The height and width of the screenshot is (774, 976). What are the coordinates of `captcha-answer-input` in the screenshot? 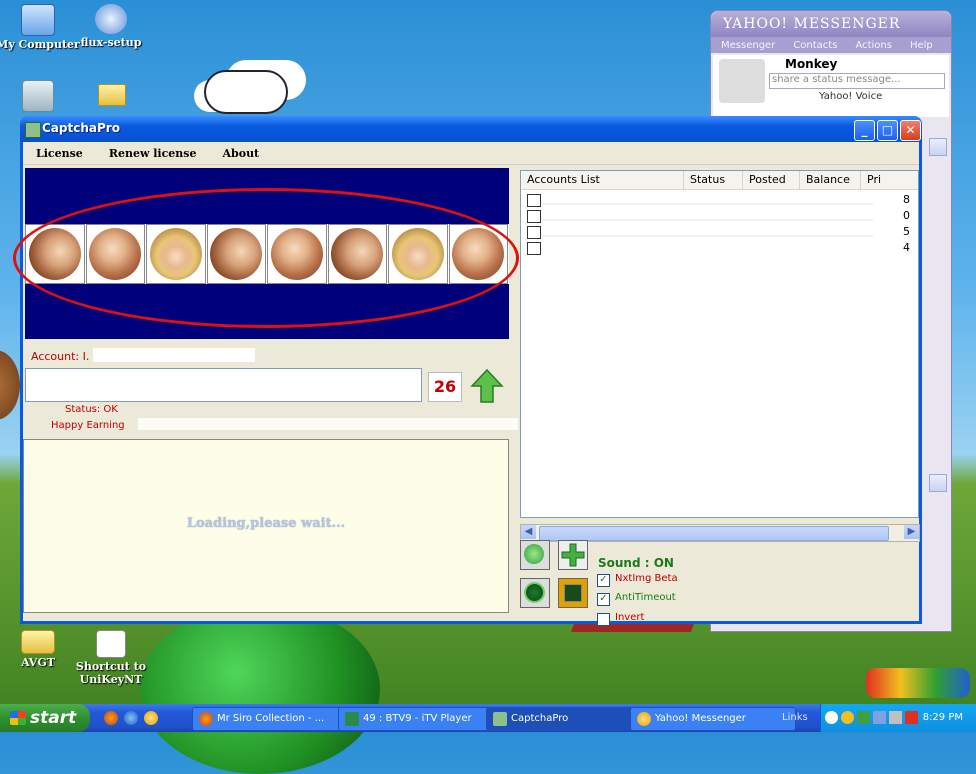 It's located at (223, 385).